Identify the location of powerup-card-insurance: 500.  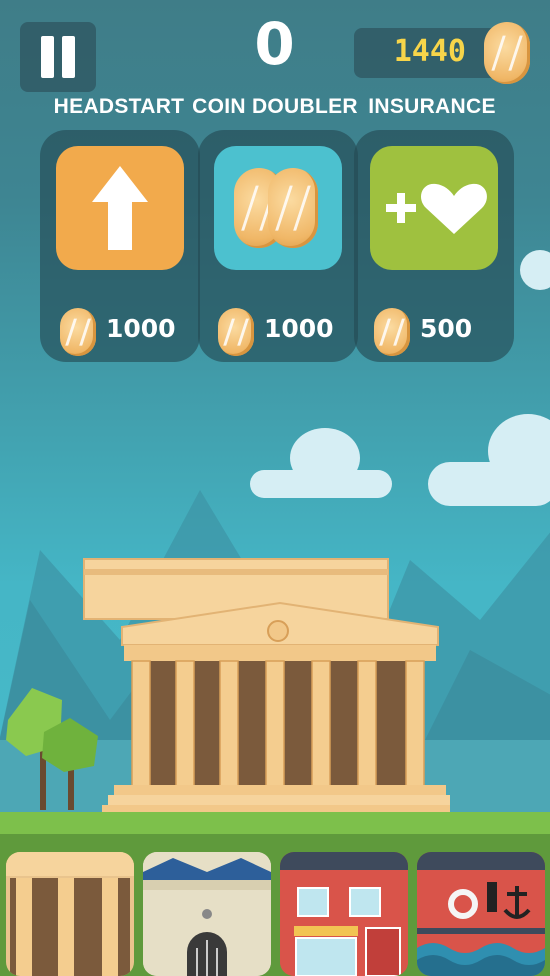
(434, 246).